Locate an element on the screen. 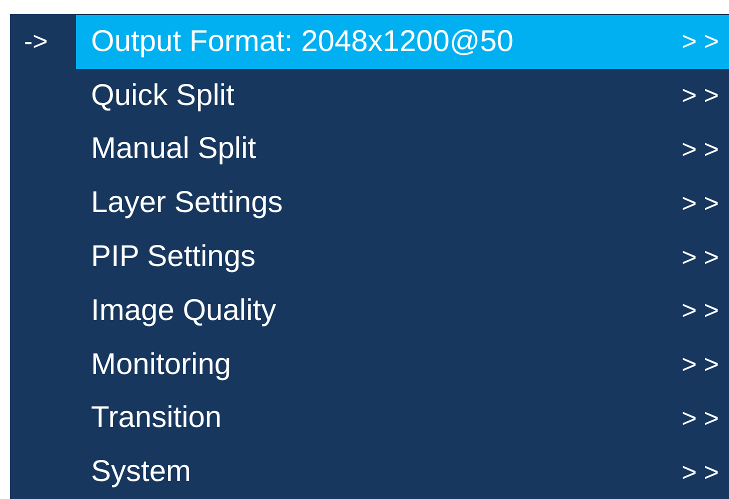 The height and width of the screenshot is (499, 729). menu-item: Monitoring >> is located at coordinates (402, 365).